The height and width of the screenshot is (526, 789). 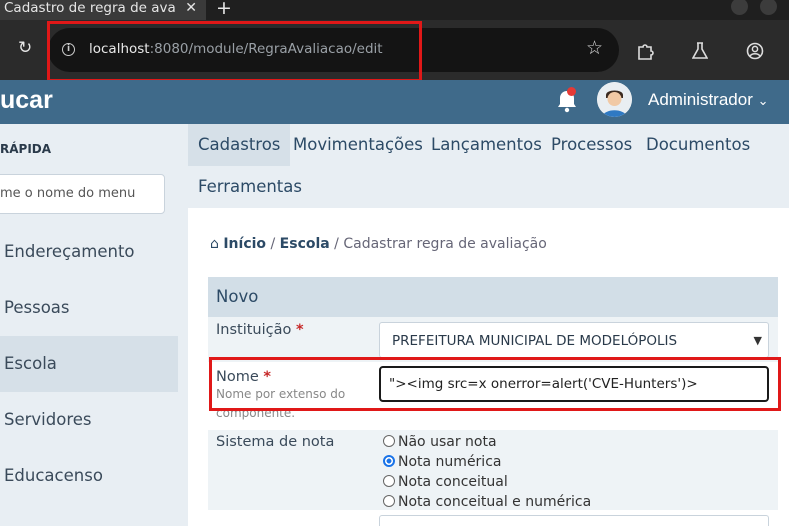 I want to click on quick-access-label: RÁPIDA, so click(x=26, y=149).